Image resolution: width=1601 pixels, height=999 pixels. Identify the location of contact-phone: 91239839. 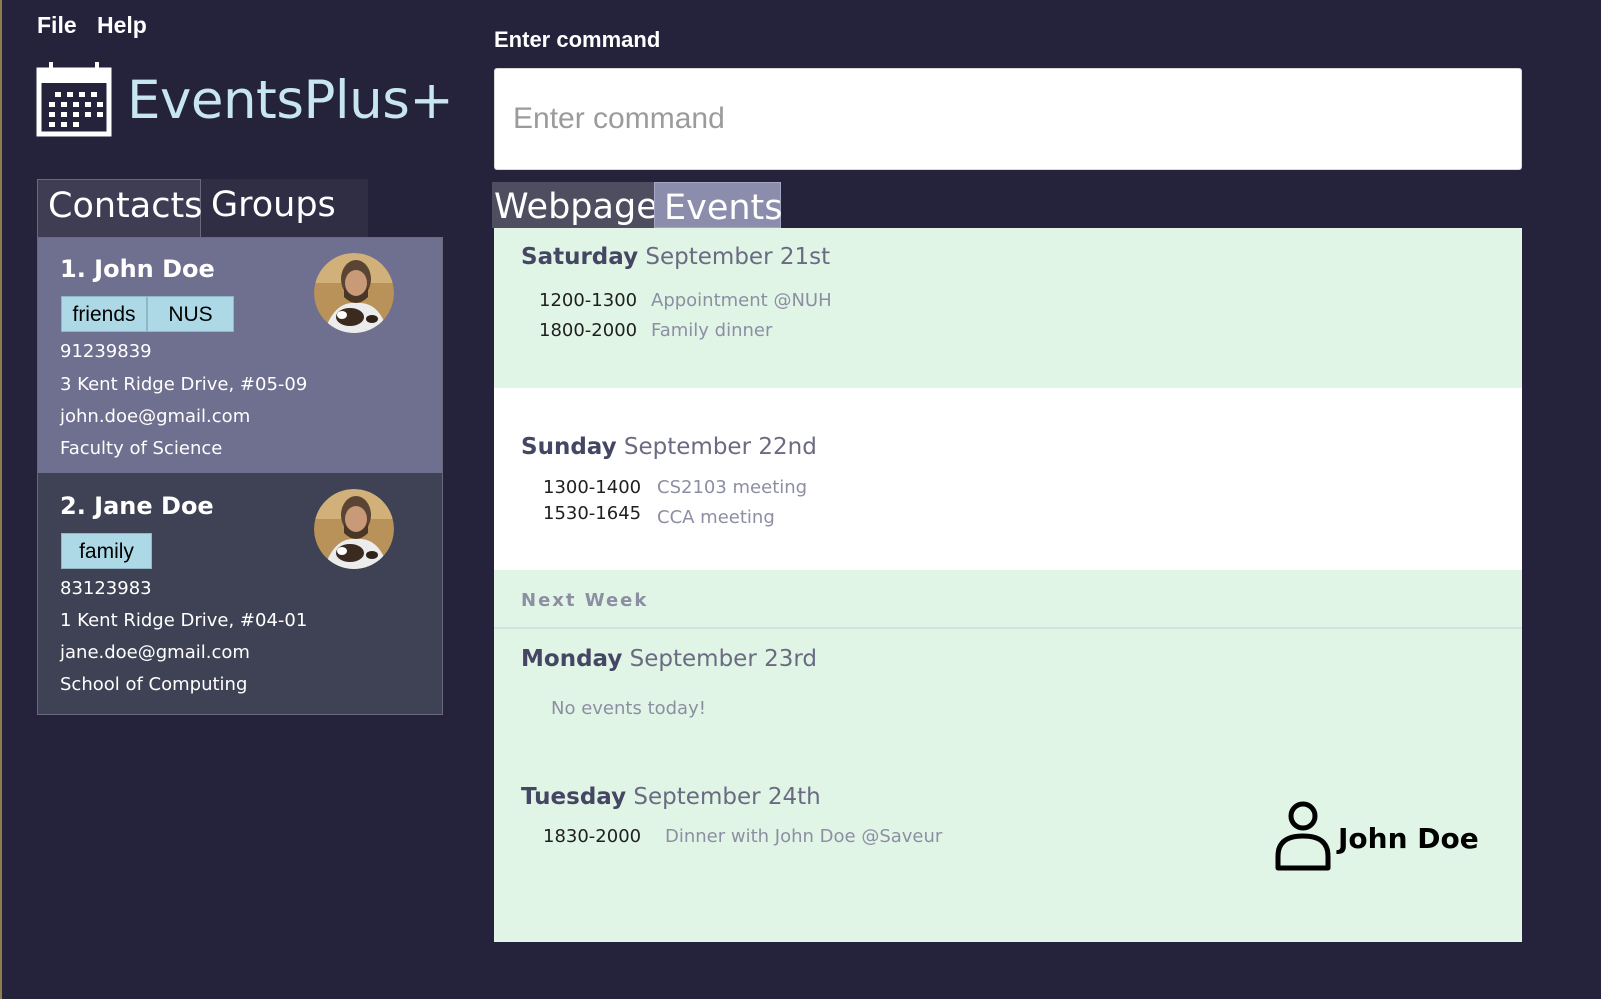
(106, 351).